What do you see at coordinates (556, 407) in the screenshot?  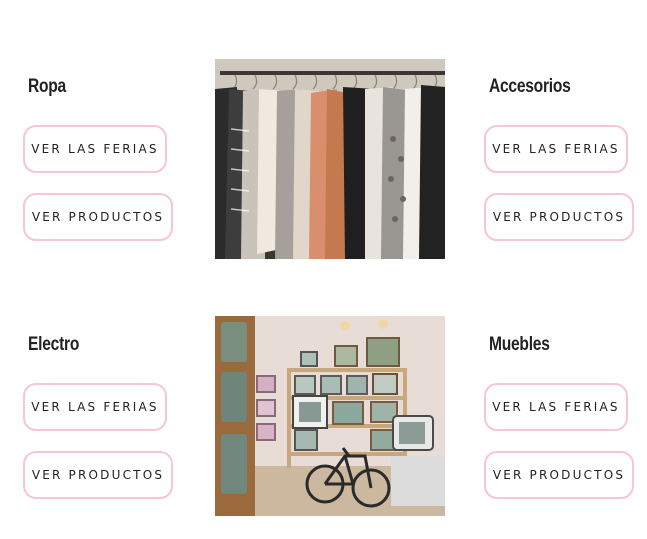 I see `muebles-ver-ferias-button: VER LAS FERIAS` at bounding box center [556, 407].